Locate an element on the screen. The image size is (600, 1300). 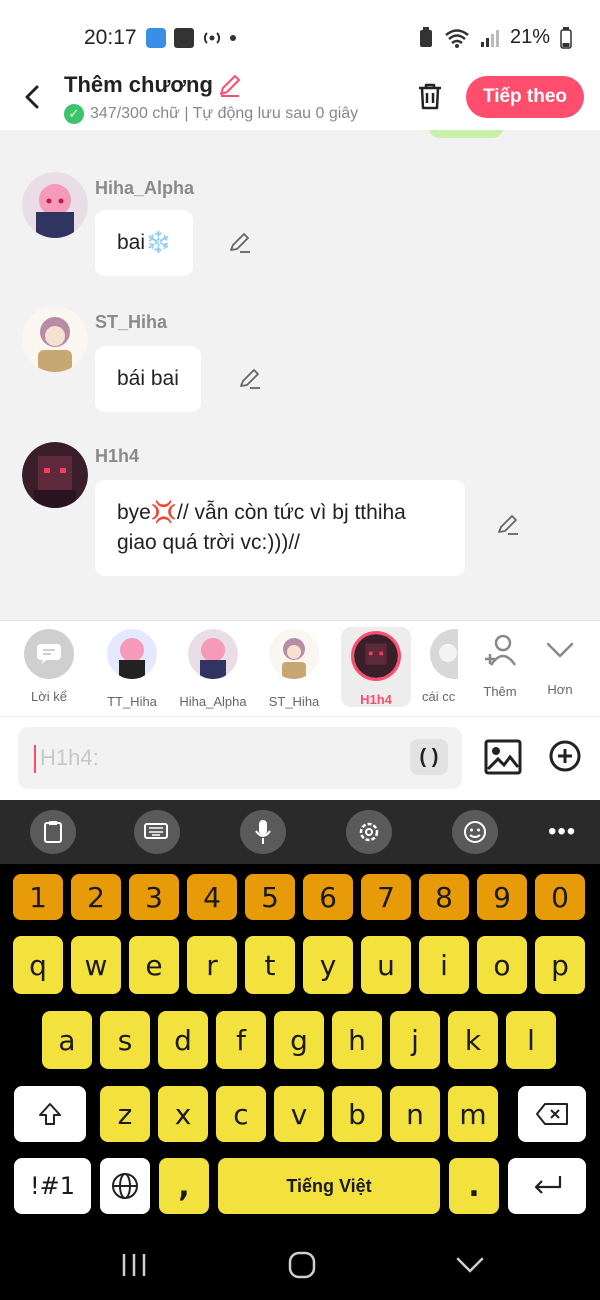
character-narrator: Lời kể is located at coordinates (49, 666).